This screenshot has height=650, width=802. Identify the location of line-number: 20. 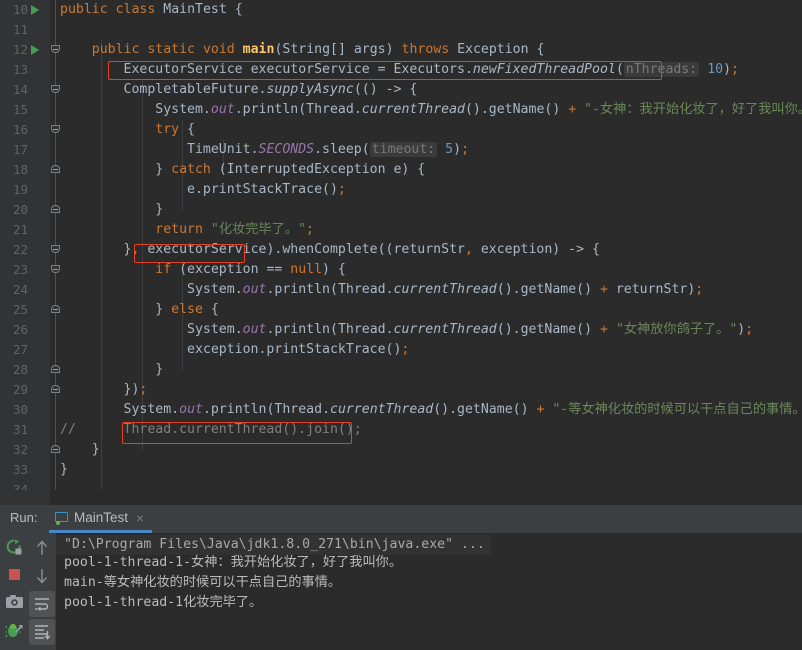
(20, 209).